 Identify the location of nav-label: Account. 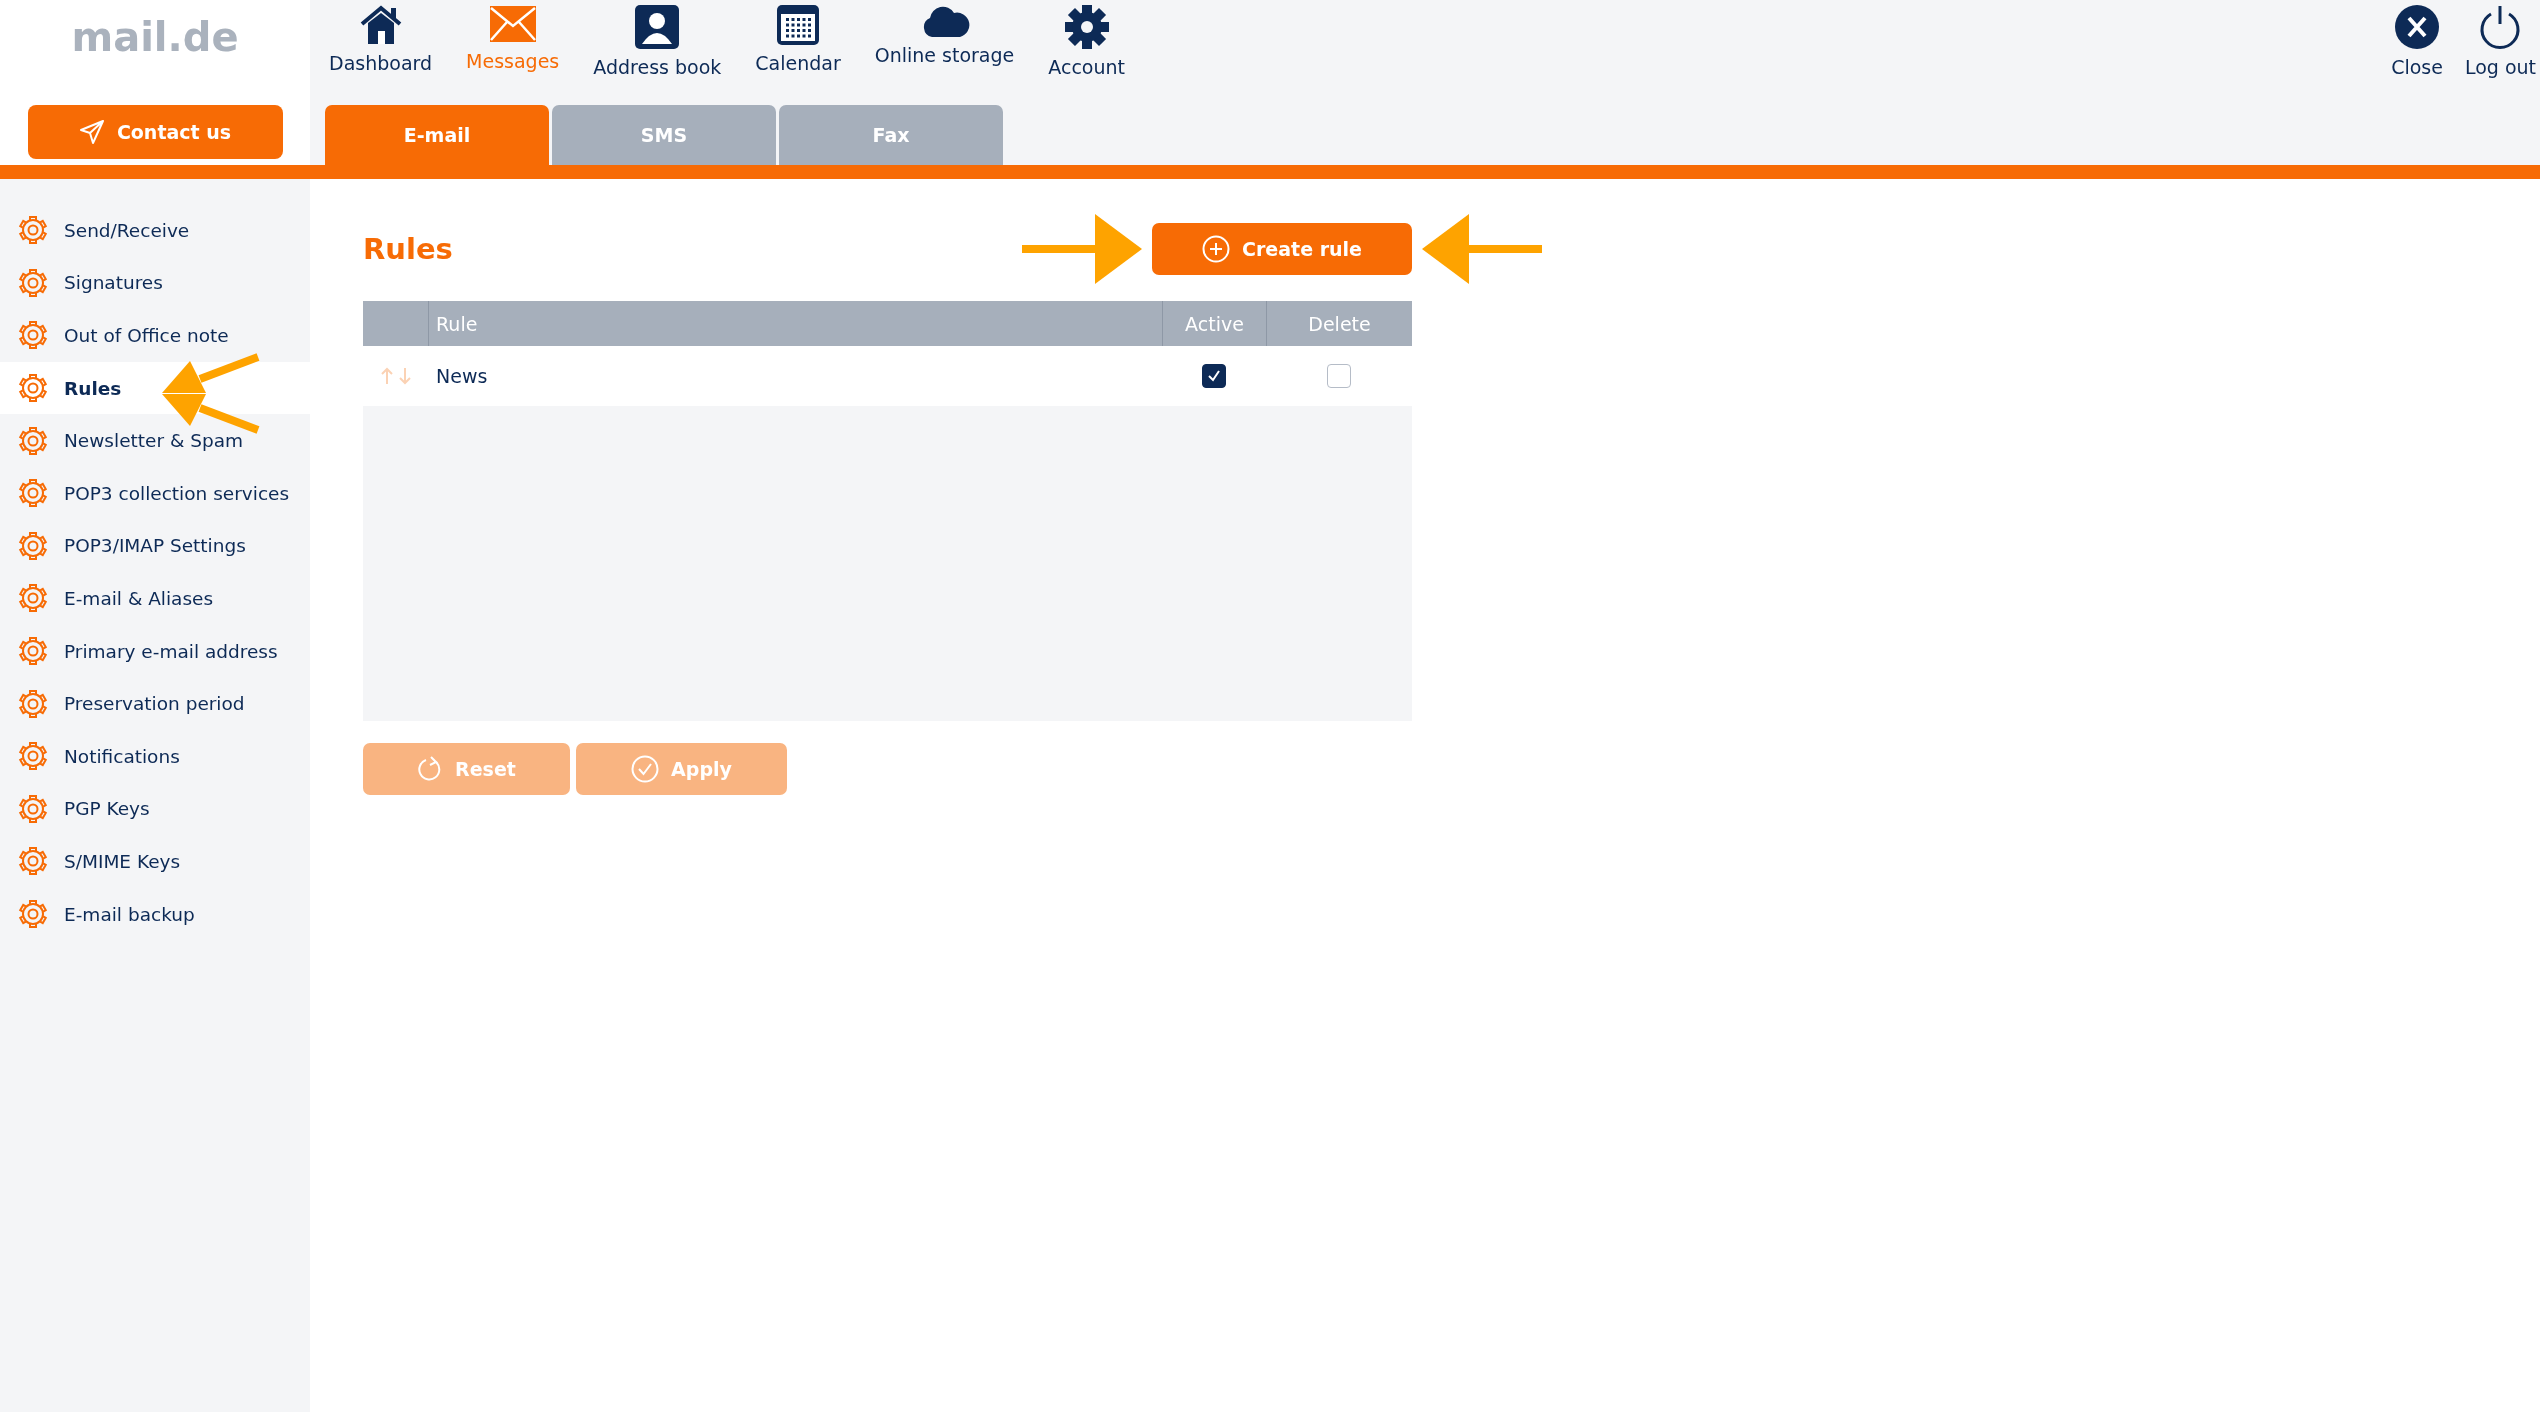
(1086, 67).